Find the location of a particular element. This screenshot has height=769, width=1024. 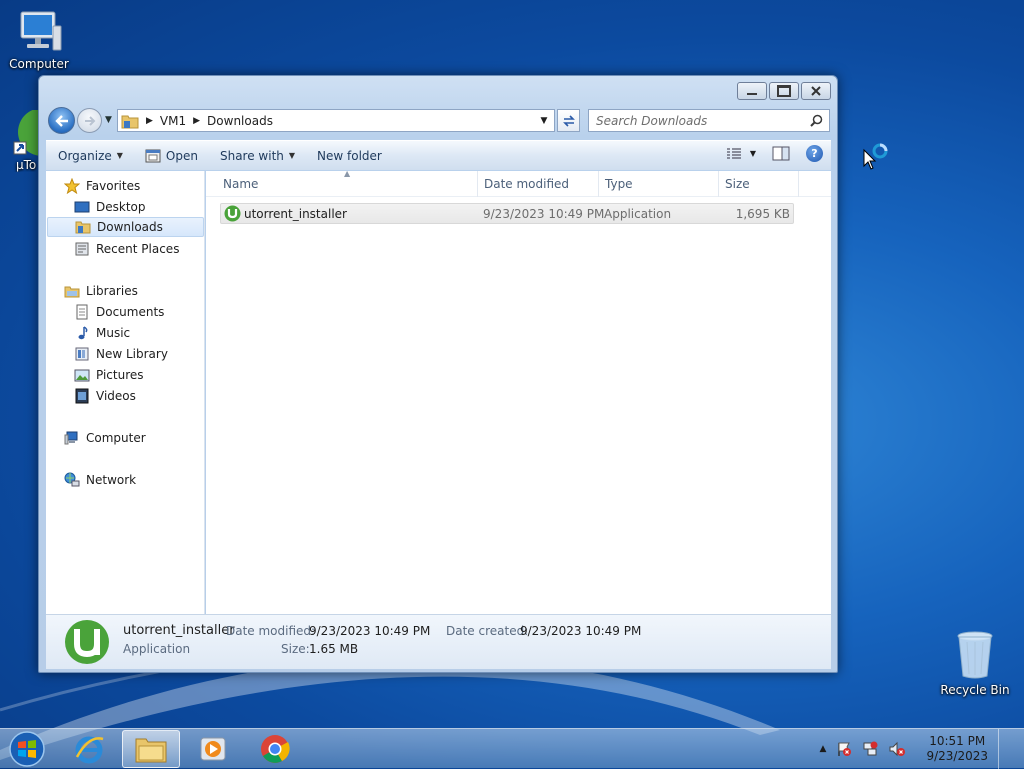

network-icon is located at coordinates (72, 479).